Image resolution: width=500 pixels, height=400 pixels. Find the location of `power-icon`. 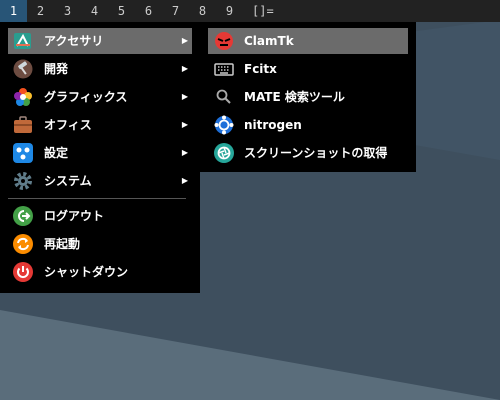

power-icon is located at coordinates (23, 272).